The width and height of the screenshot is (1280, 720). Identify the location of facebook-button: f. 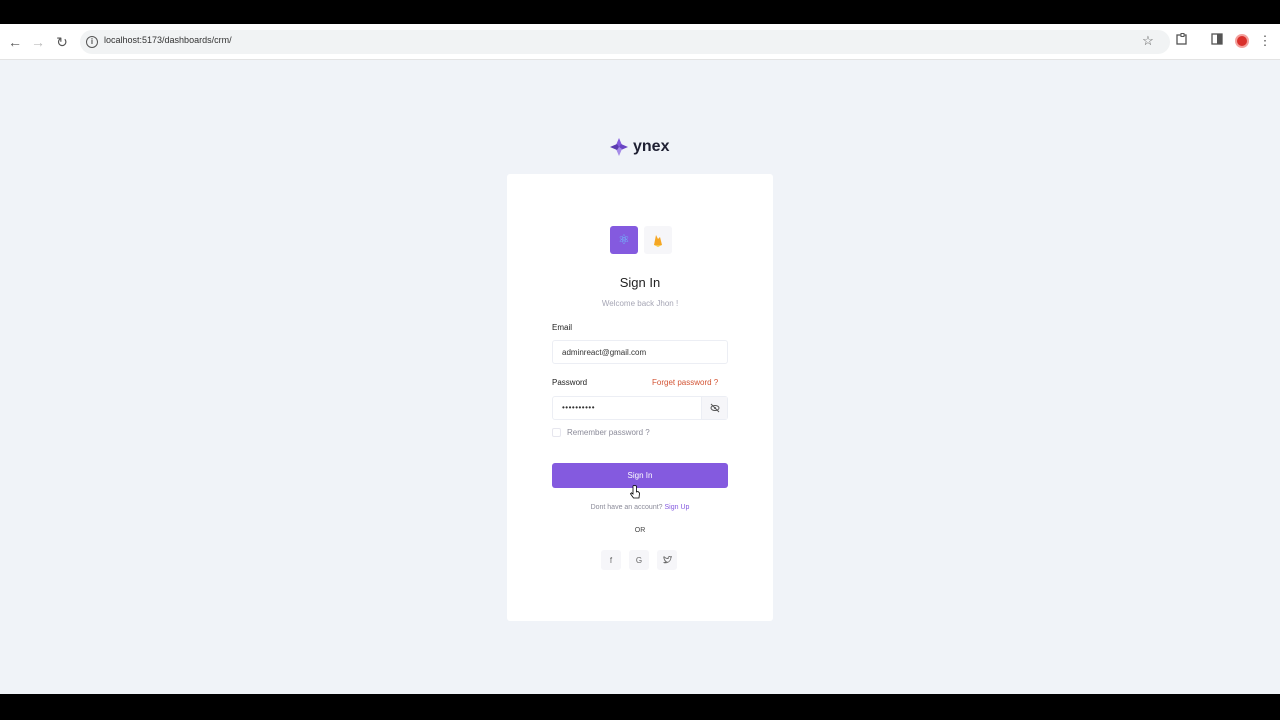
(611, 560).